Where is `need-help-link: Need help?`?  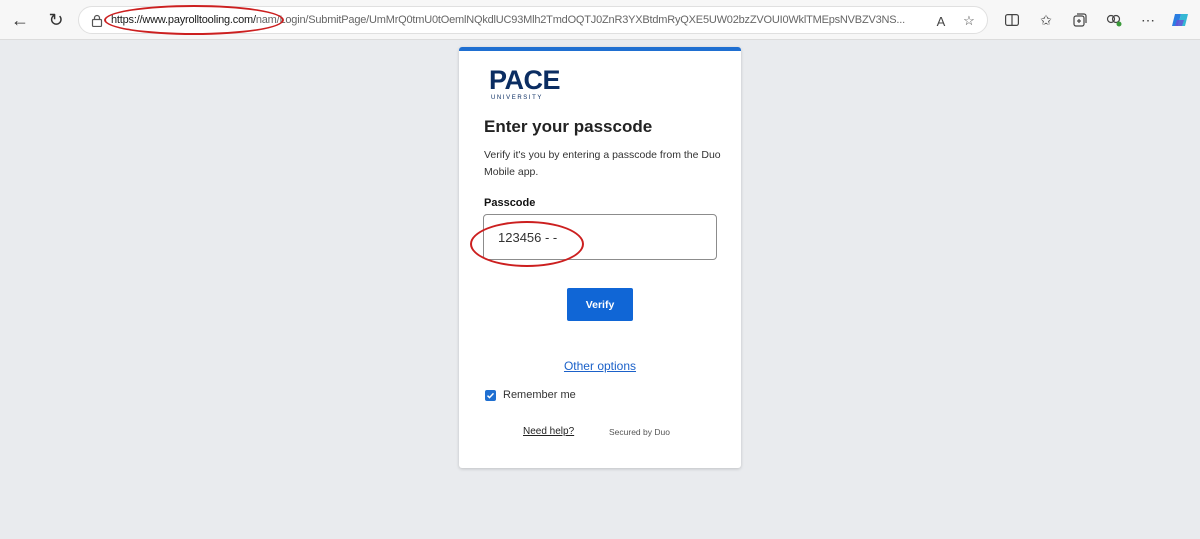
need-help-link: Need help? is located at coordinates (548, 431).